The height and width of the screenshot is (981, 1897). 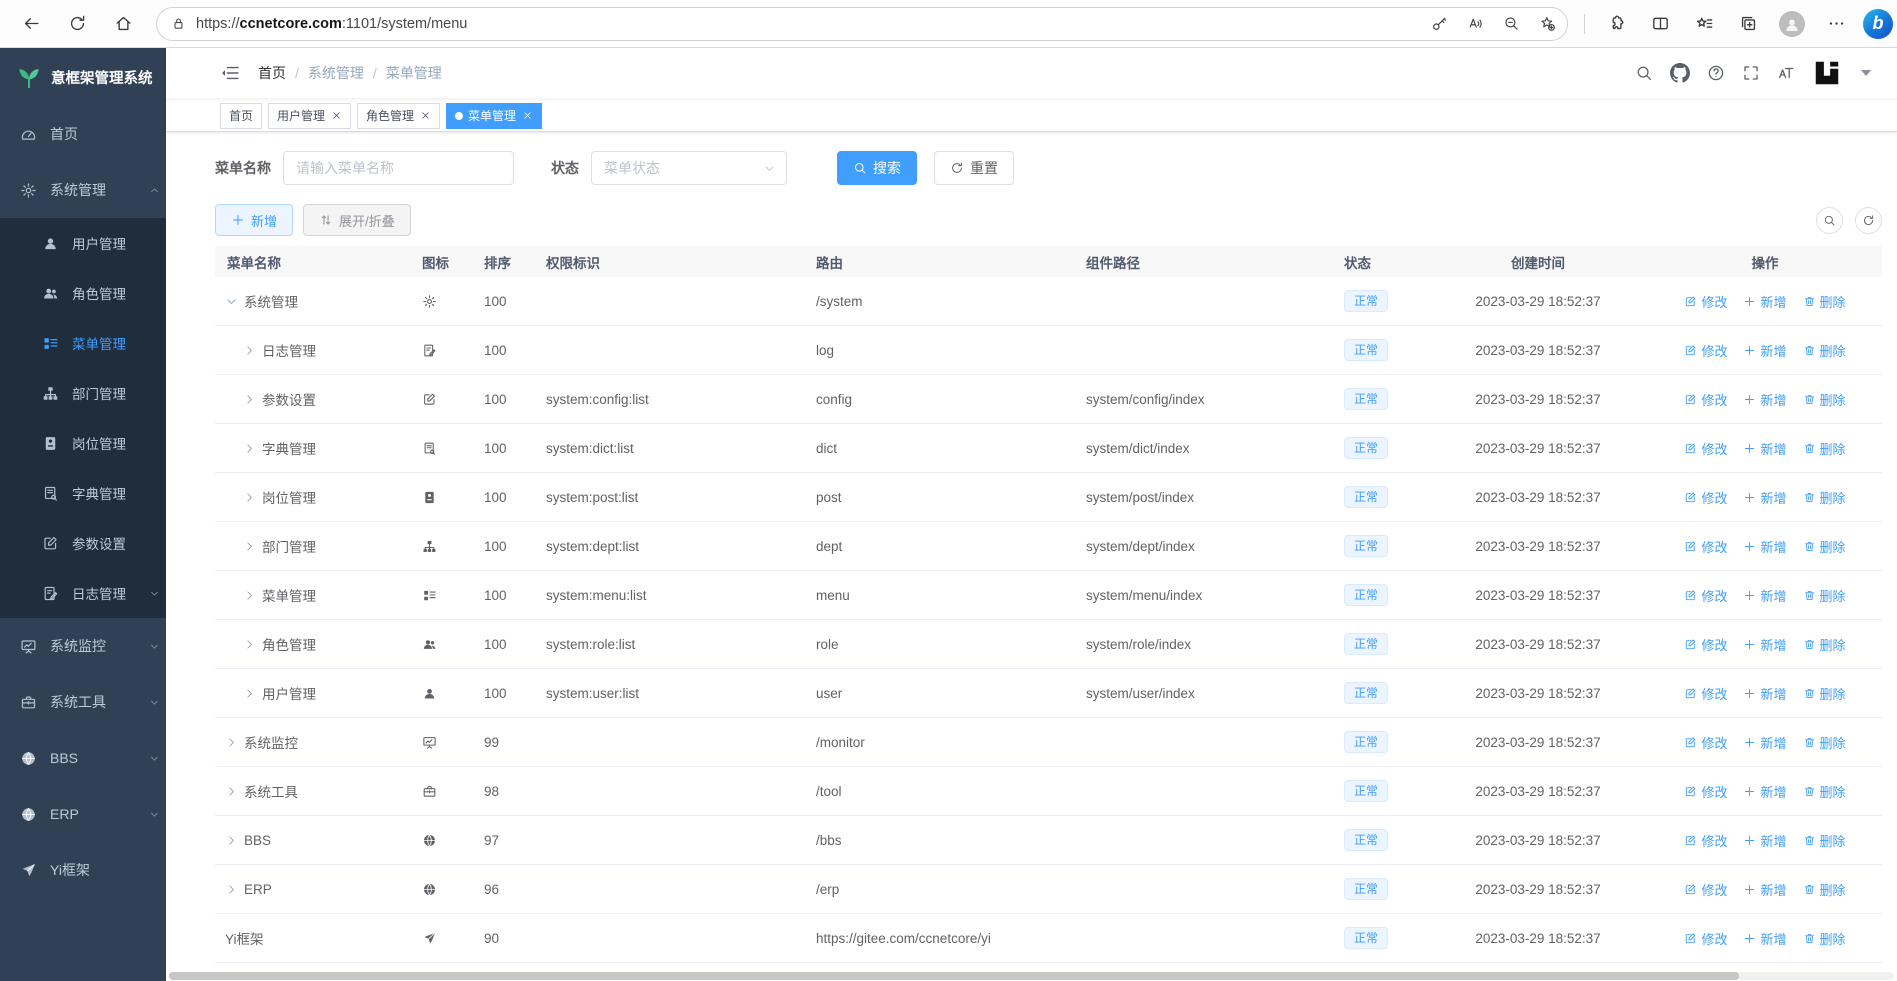 What do you see at coordinates (1616, 24) in the screenshot?
I see `extensions-button` at bounding box center [1616, 24].